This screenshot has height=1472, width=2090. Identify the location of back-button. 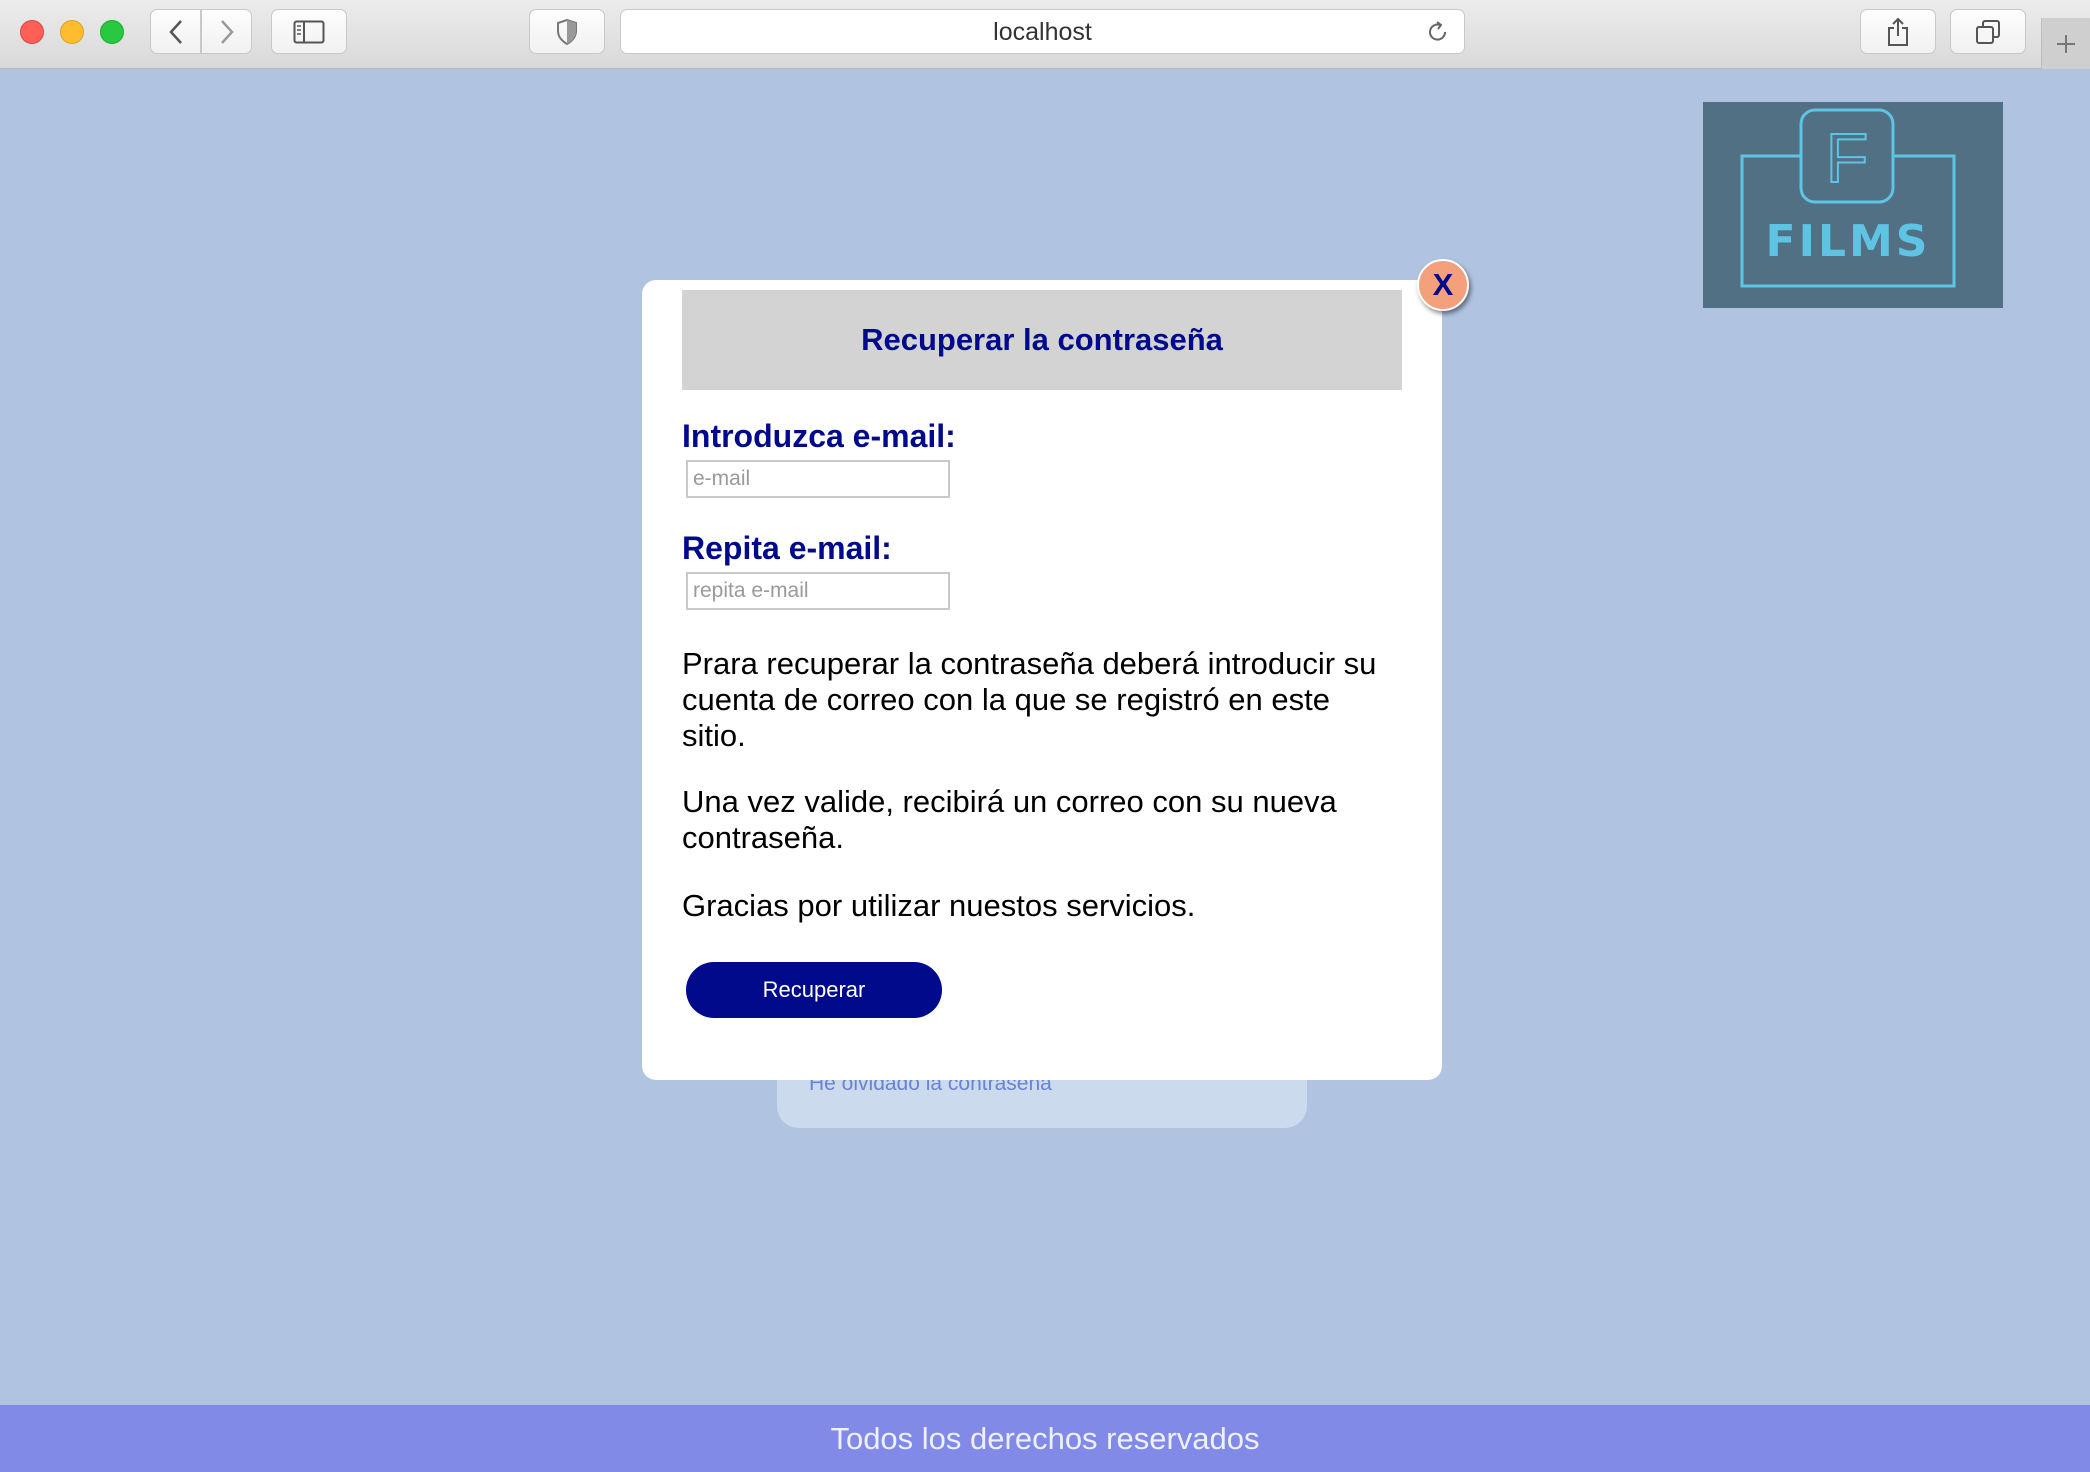
(175, 31).